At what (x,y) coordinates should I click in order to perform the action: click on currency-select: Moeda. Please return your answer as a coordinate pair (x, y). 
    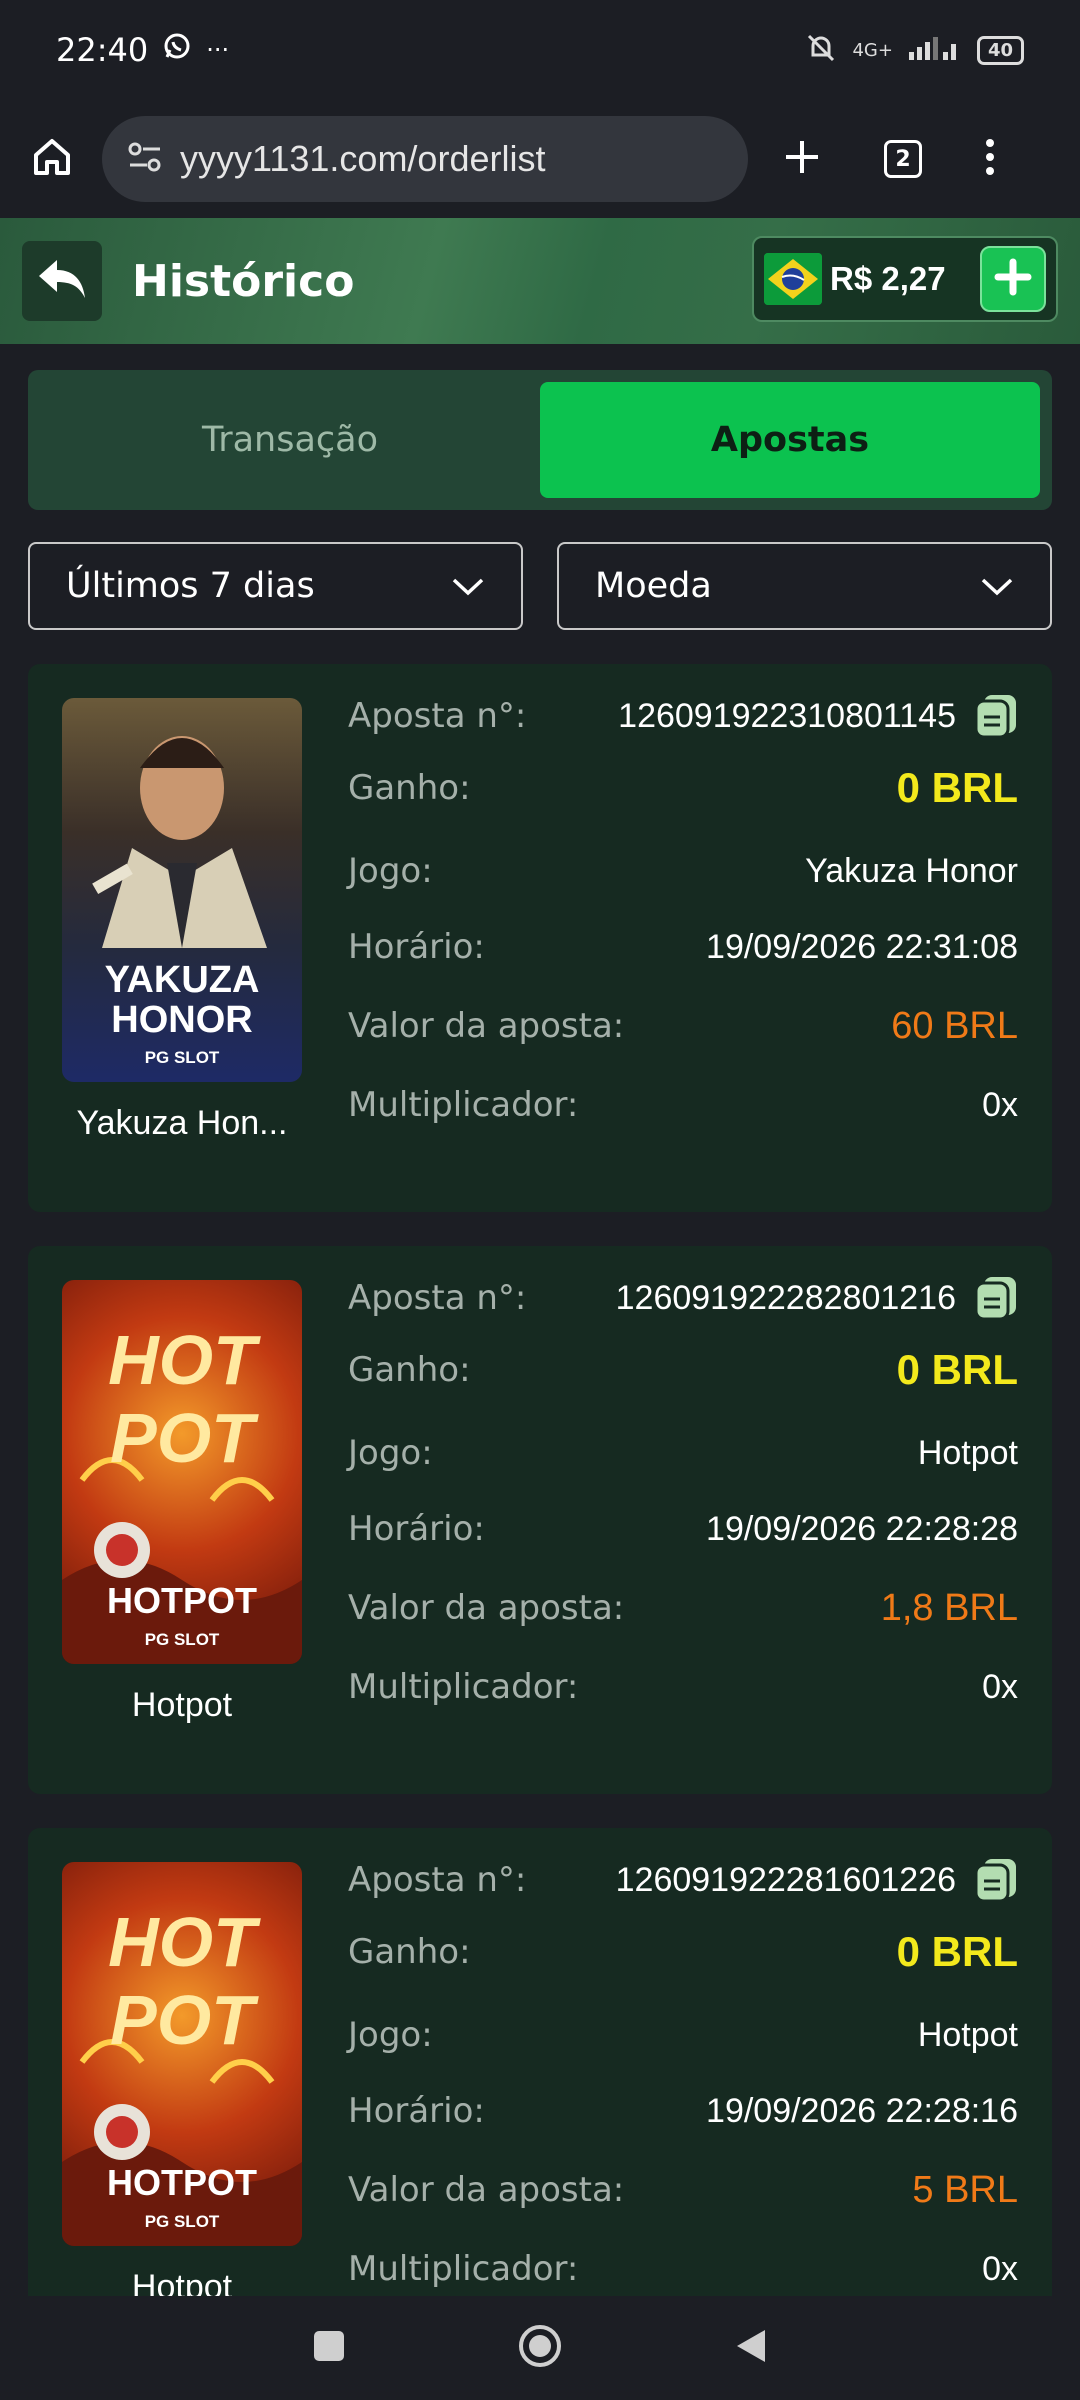
    Looking at the image, I should click on (804, 586).